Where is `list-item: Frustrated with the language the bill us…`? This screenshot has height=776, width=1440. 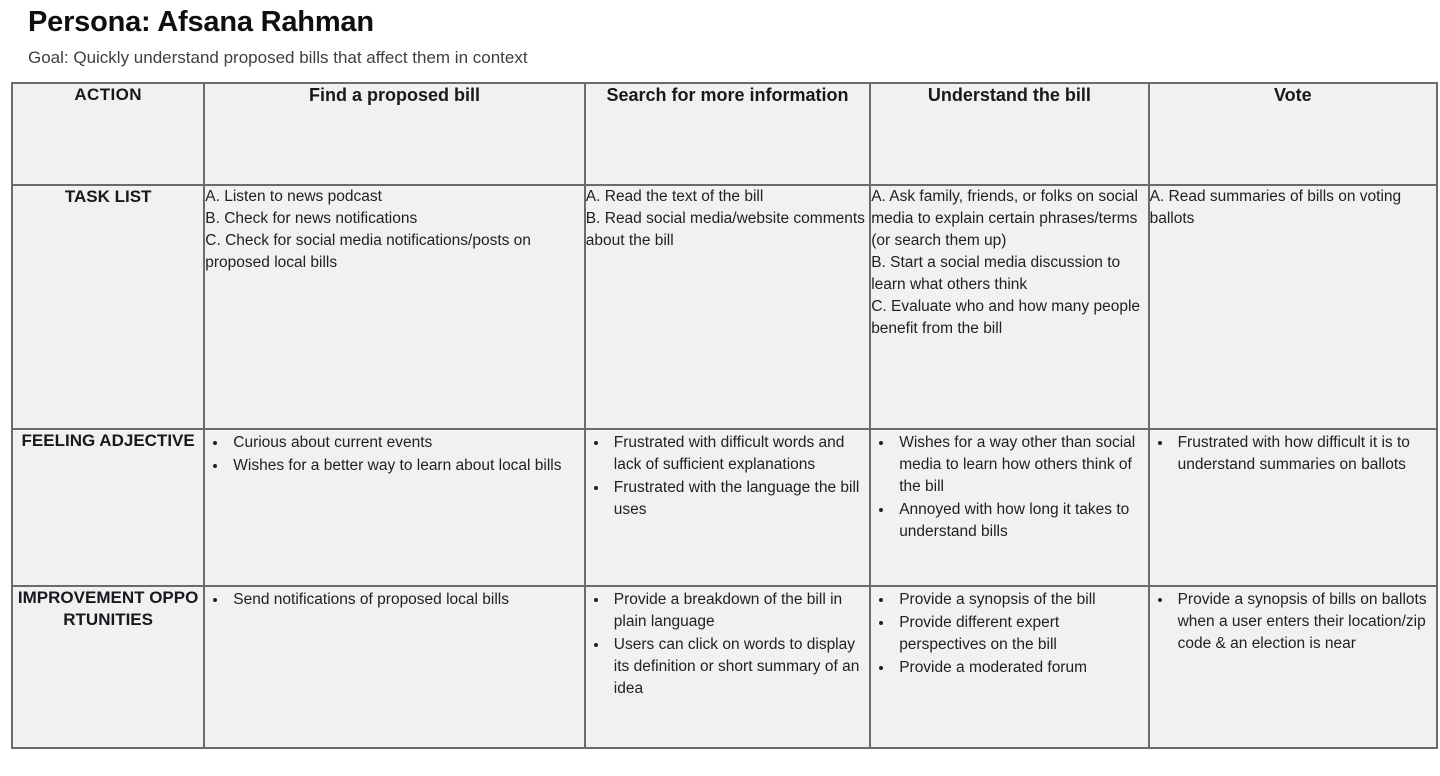 list-item: Frustrated with the language the bill us… is located at coordinates (739, 499).